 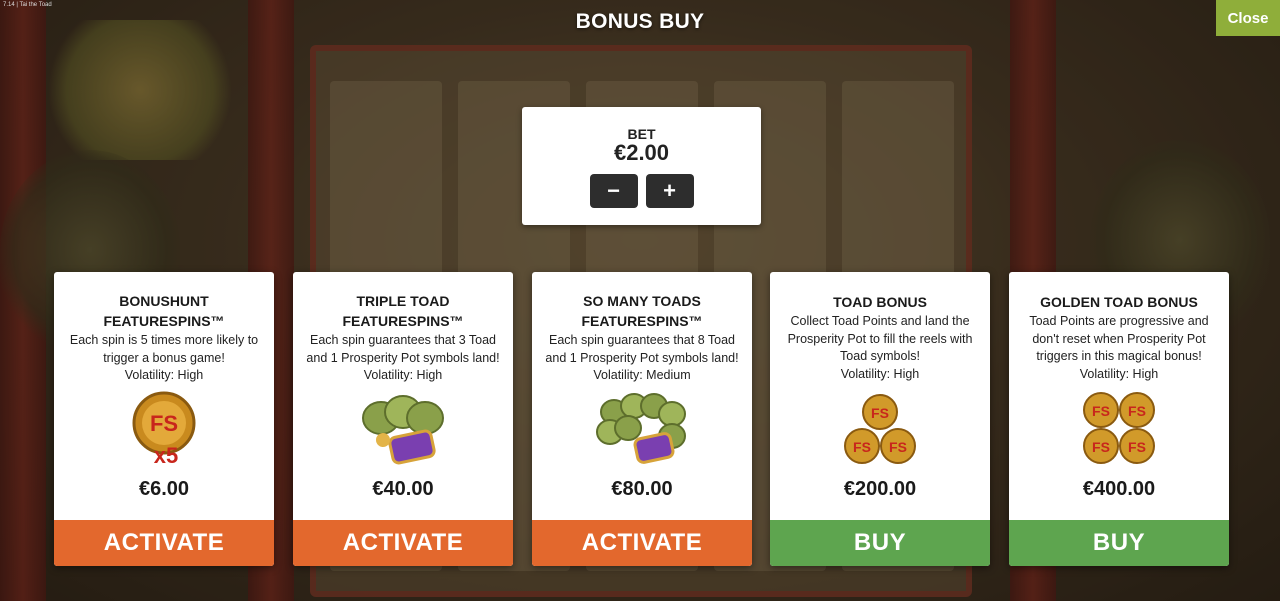 What do you see at coordinates (669, 191) in the screenshot?
I see `bet-increase-button: +` at bounding box center [669, 191].